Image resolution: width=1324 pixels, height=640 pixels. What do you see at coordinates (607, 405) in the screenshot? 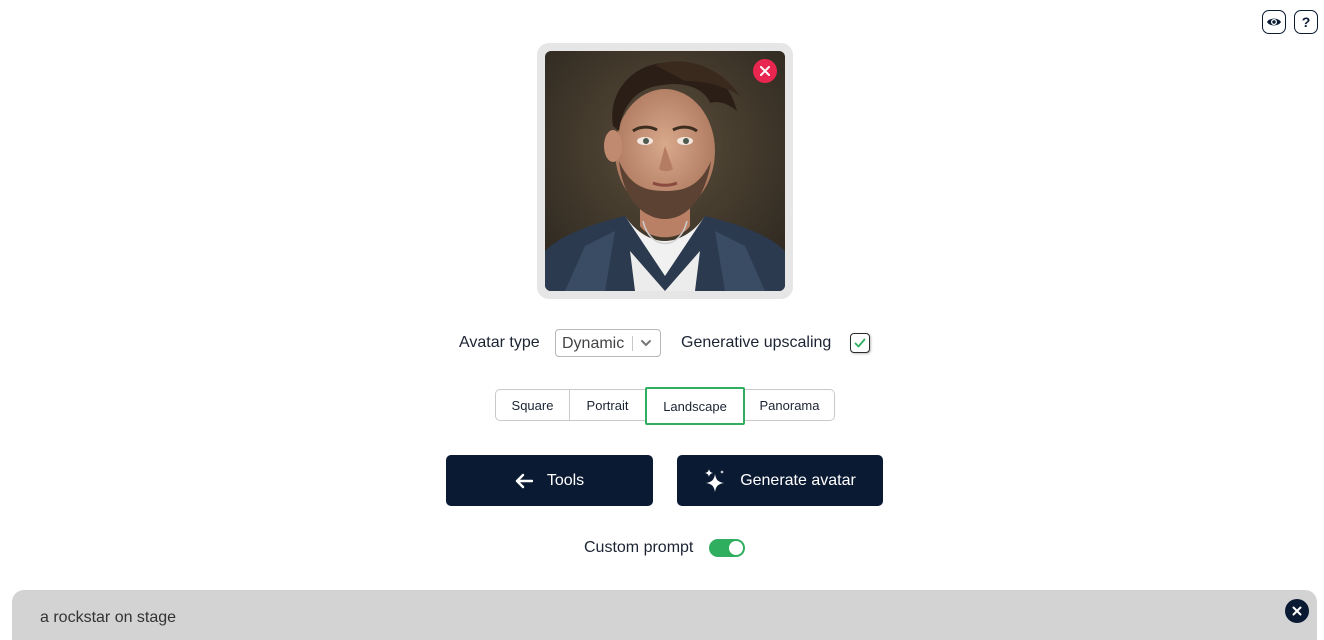
I see `aspect-portrait-option: Portrait` at bounding box center [607, 405].